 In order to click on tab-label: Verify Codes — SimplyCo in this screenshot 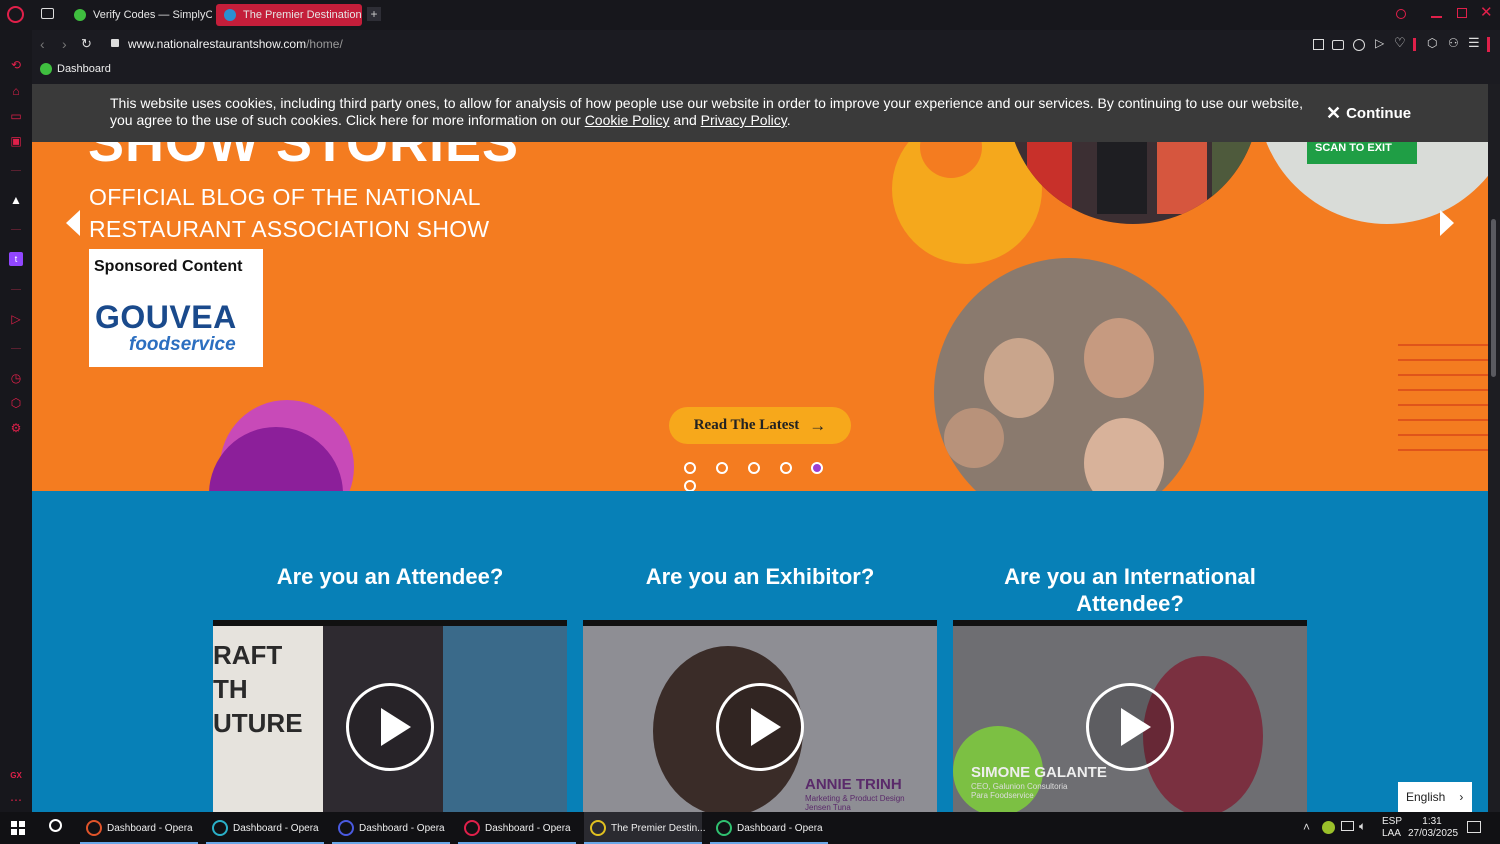, I will do `click(152, 15)`.